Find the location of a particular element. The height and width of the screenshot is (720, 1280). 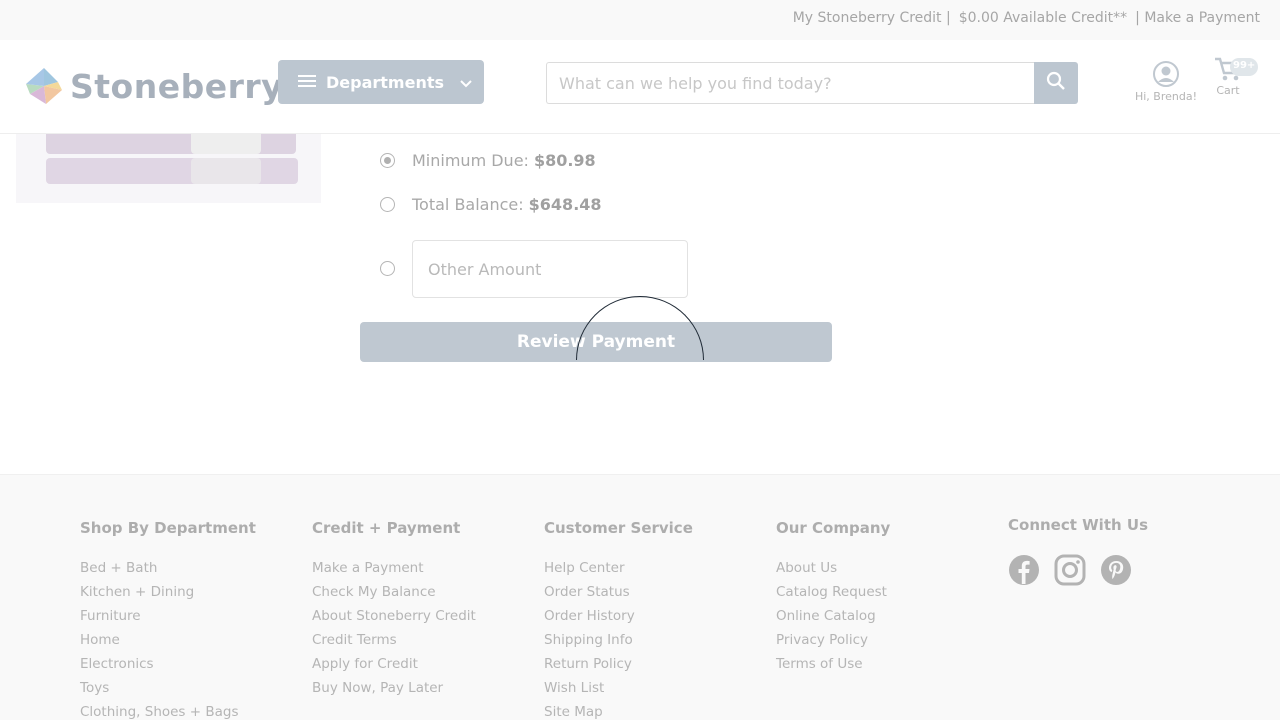

footer-link: Apply for Credit is located at coordinates (394, 667).